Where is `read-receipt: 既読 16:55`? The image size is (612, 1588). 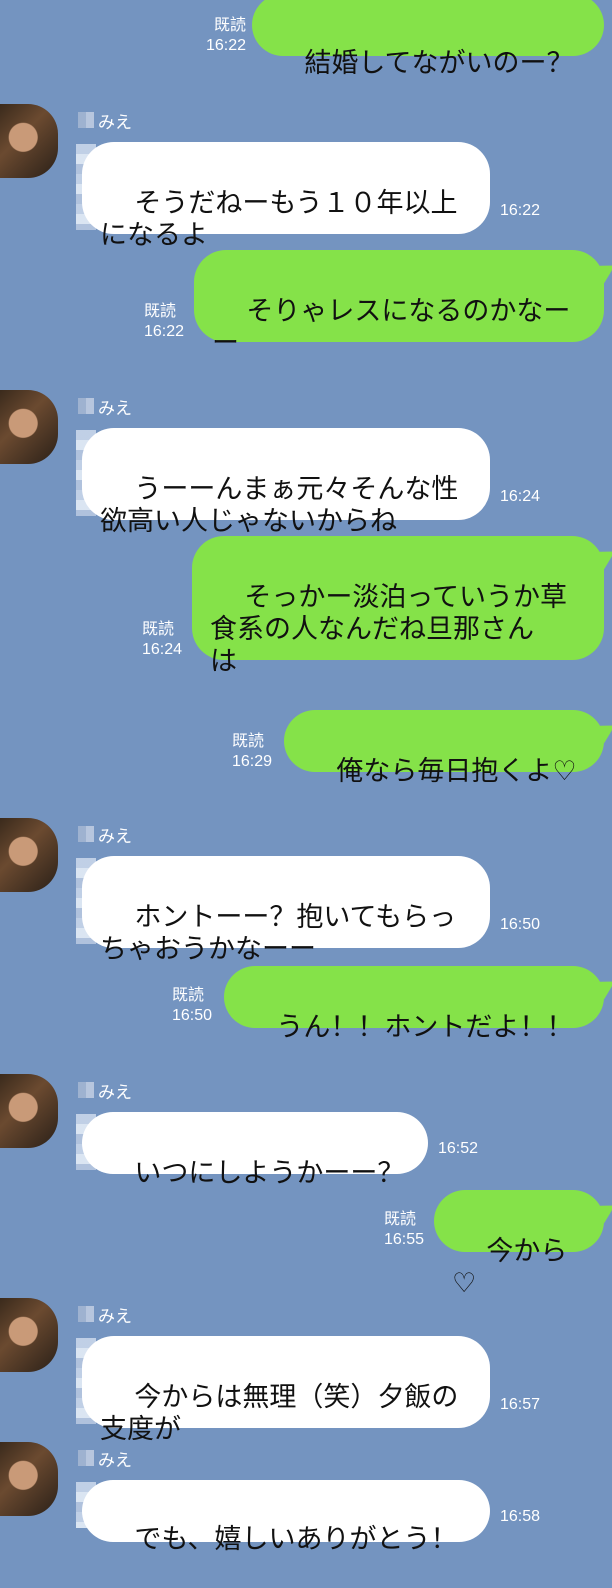
read-receipt: 既読 16:55 is located at coordinates (404, 1229).